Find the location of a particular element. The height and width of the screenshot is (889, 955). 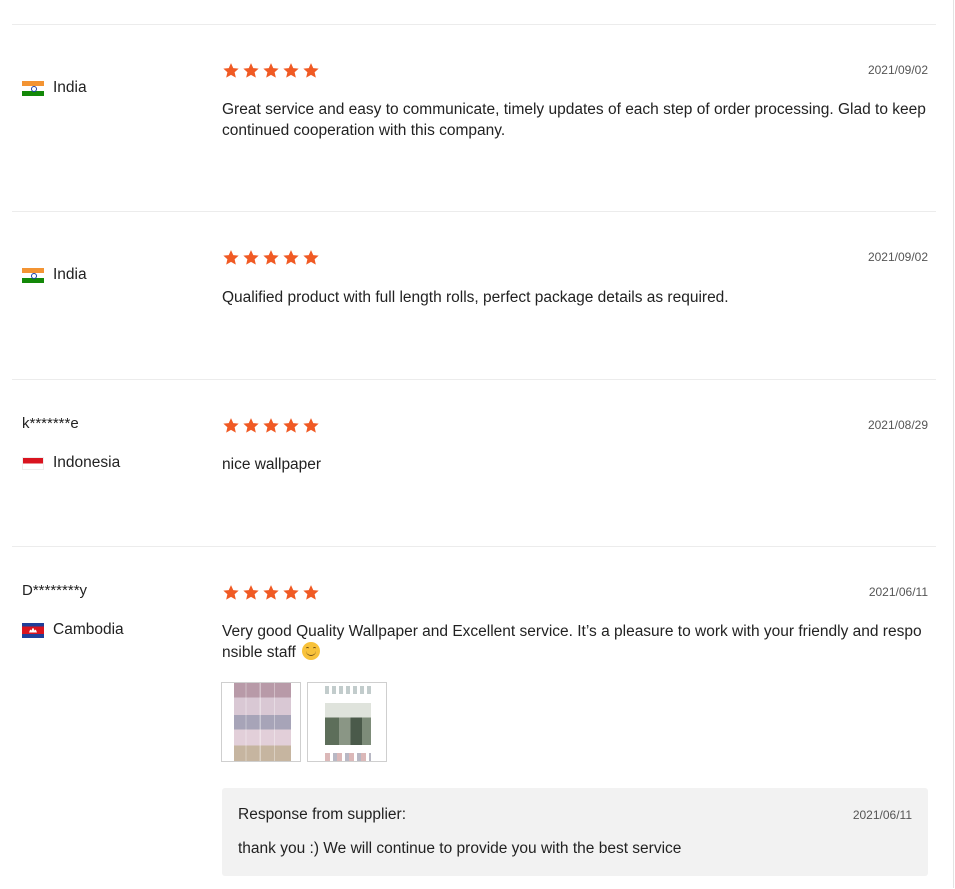

country-name: Indonesia is located at coordinates (87, 462).